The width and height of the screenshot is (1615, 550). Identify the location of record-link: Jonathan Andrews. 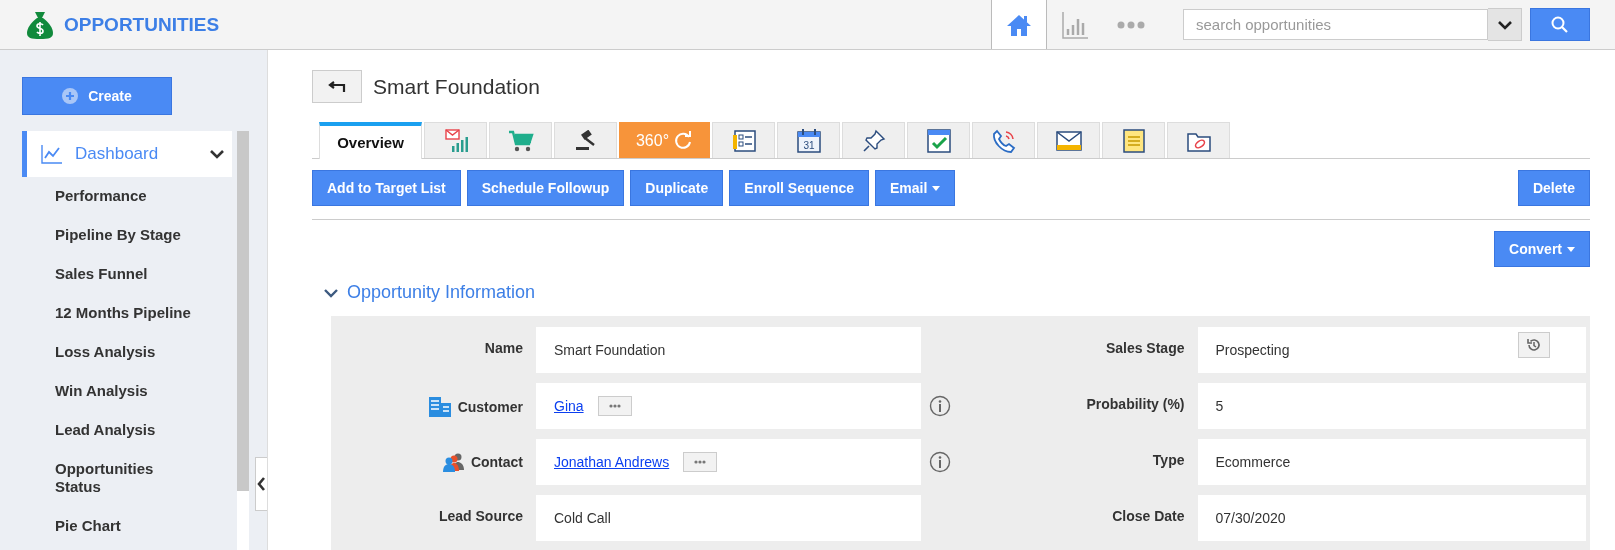
(612, 462).